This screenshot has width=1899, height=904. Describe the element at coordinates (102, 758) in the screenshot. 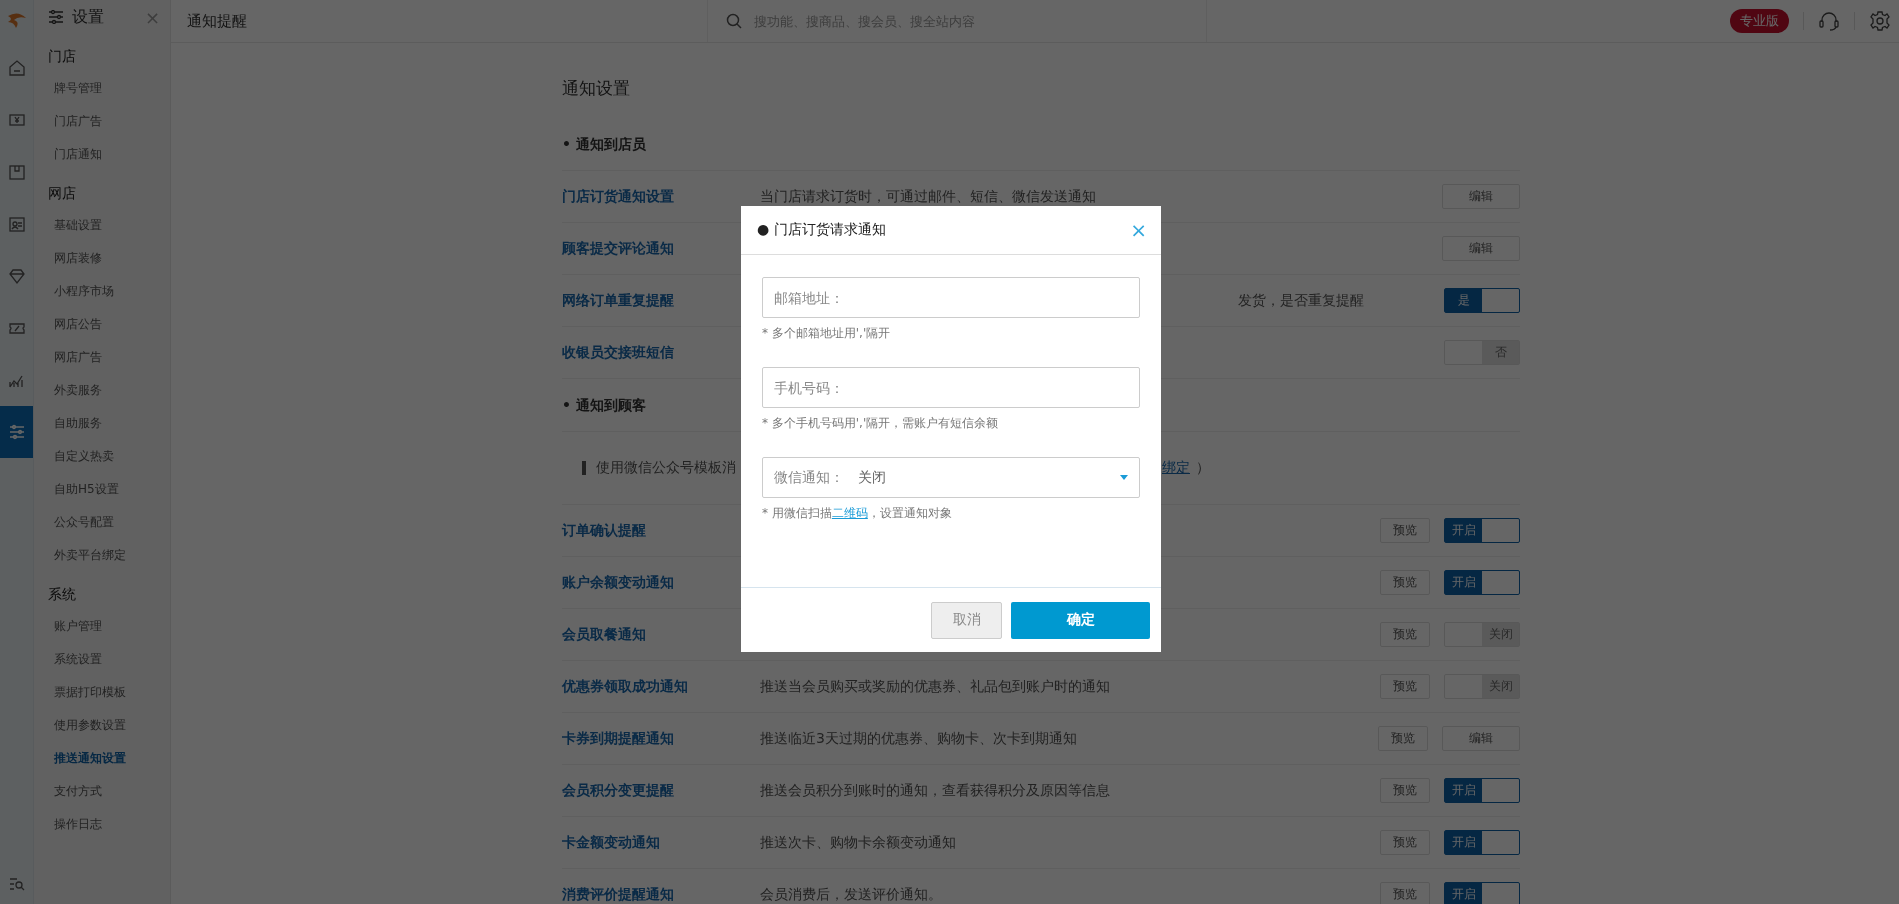

I see `sidebar-item: 推送通知设置` at that location.